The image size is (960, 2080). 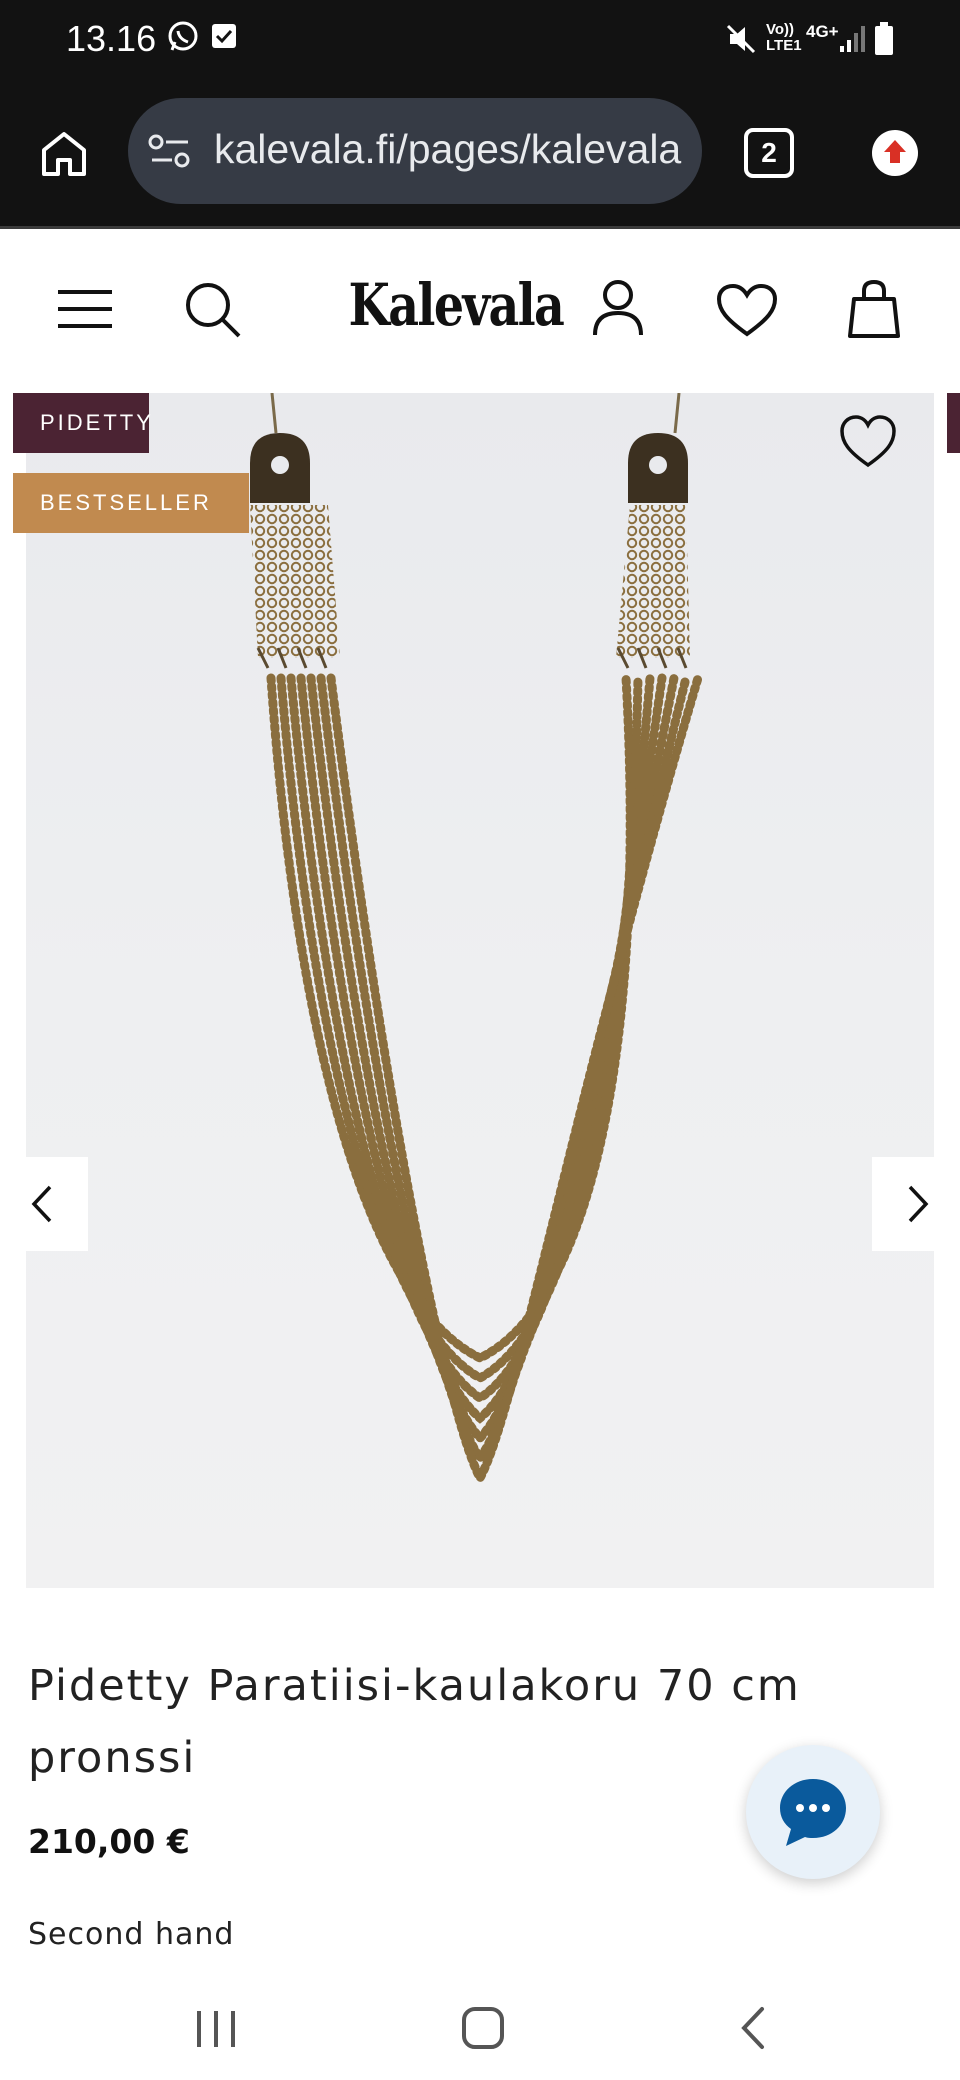 What do you see at coordinates (480, 40) in the screenshot?
I see `status-bar: 13.16 Vo)) LTE1 4G+` at bounding box center [480, 40].